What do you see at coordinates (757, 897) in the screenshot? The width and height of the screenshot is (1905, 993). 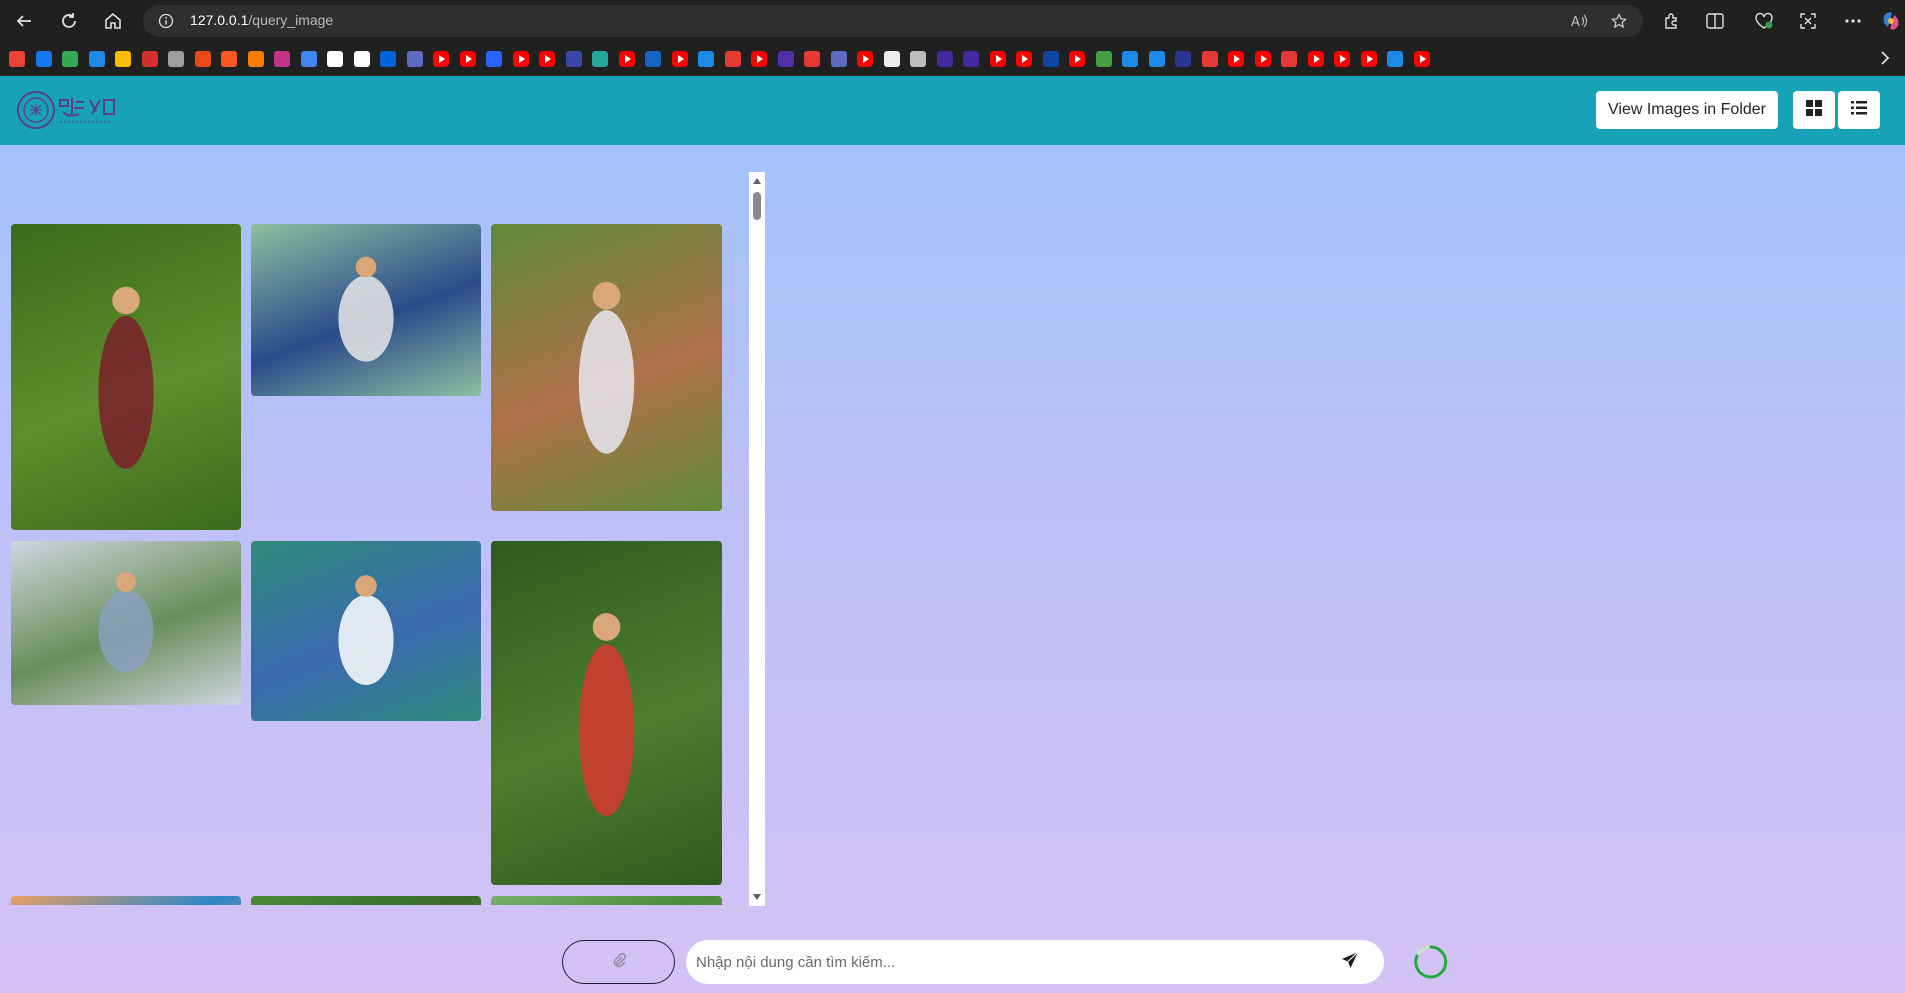 I see `scroll-down-arrow-icon` at bounding box center [757, 897].